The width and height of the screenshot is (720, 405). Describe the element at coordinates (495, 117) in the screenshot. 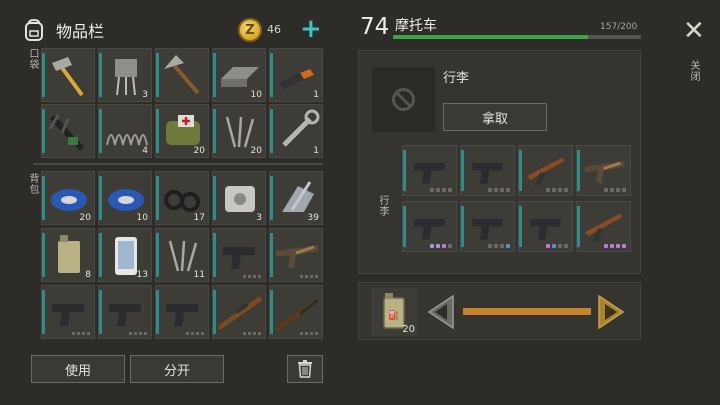

I see `take-button: 拿取` at that location.